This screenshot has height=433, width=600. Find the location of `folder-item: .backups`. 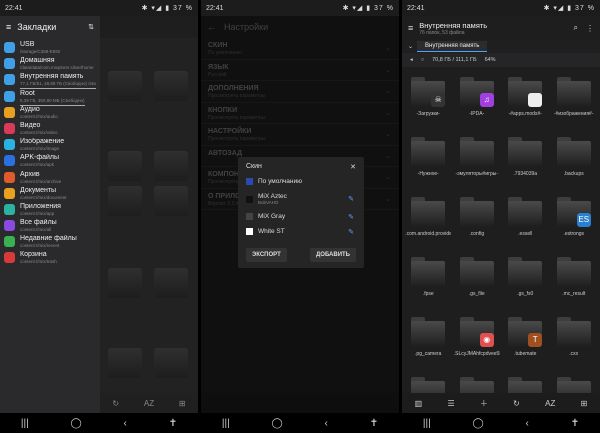

folder-item: .backups is located at coordinates (574, 161).